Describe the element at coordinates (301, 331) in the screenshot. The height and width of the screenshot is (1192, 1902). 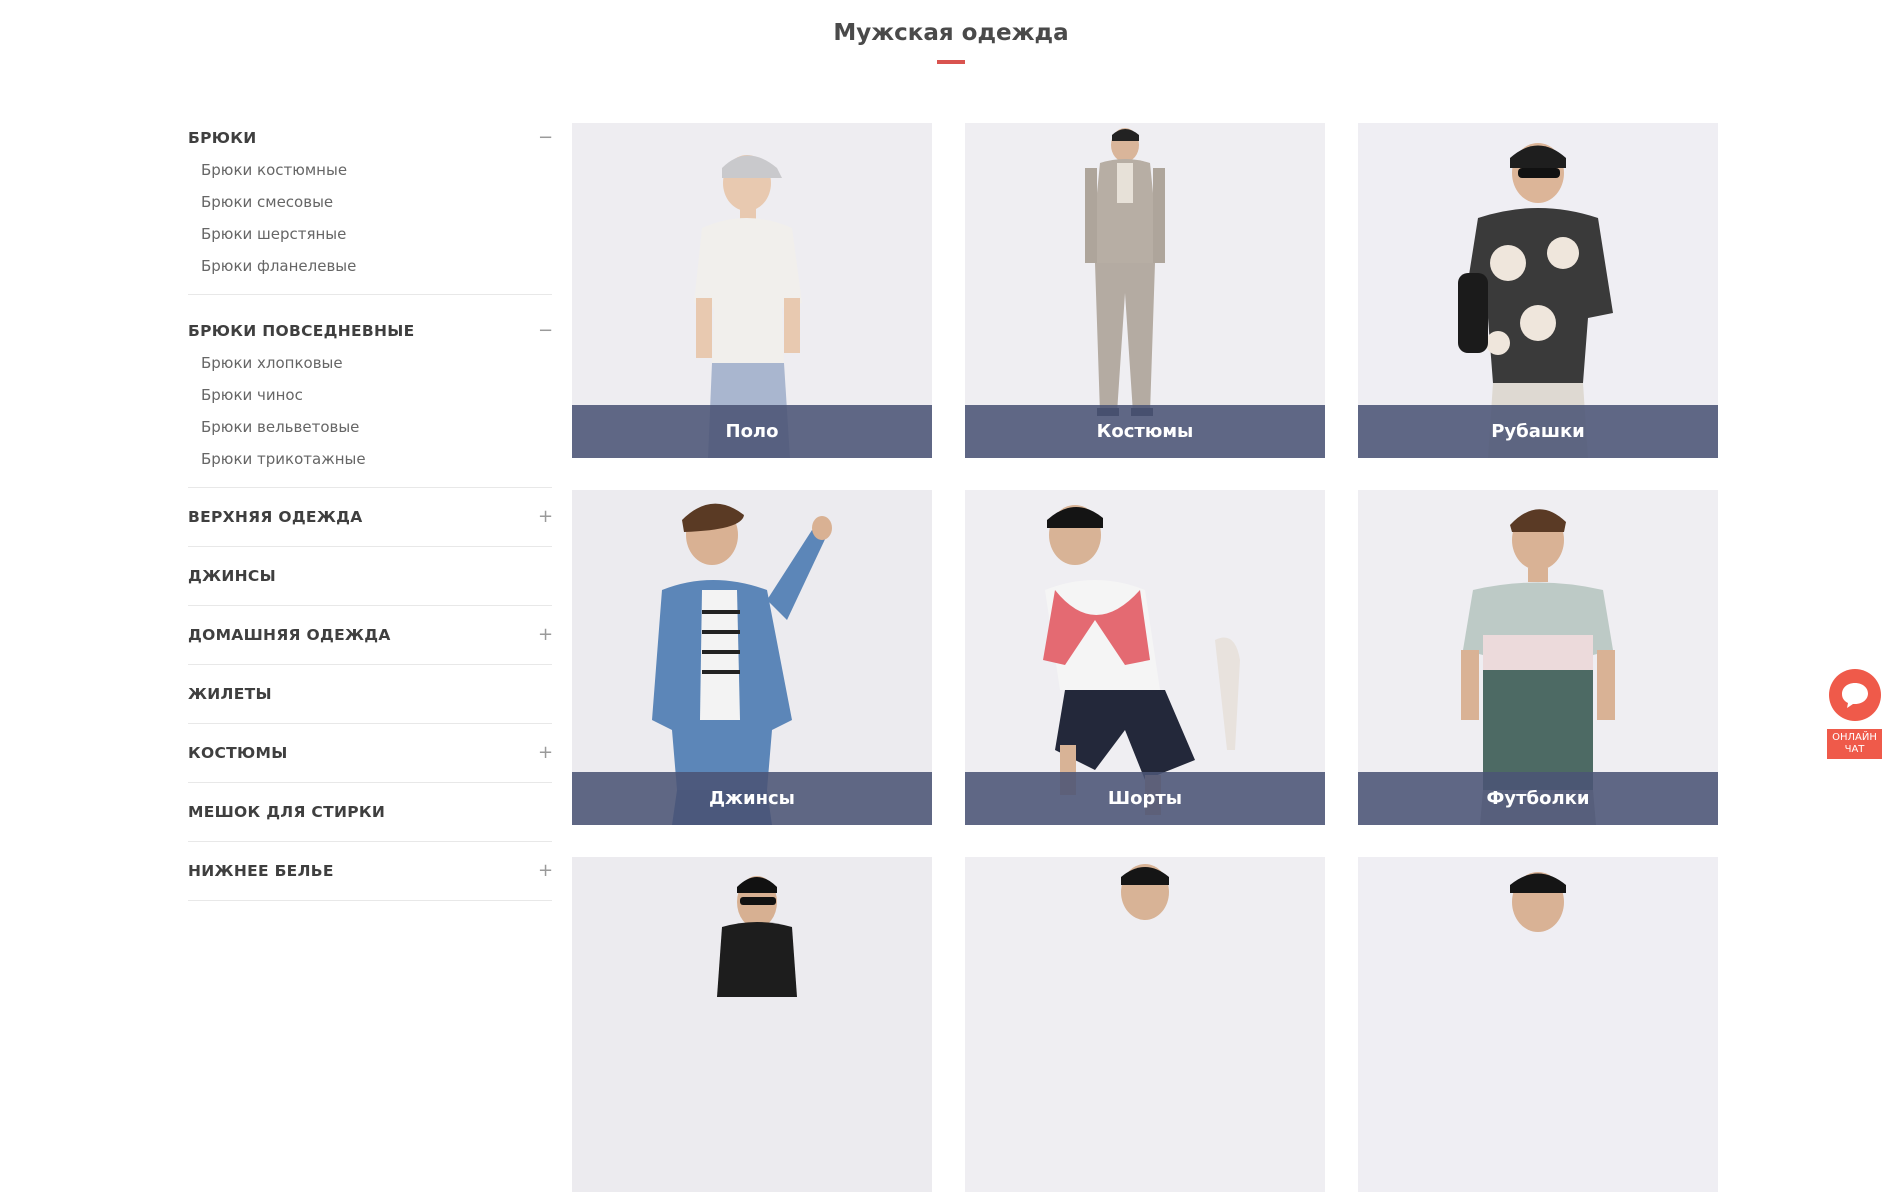
I see `category-label: БРЮКИ ПОВСЕДНЕВНЫЕ` at that location.